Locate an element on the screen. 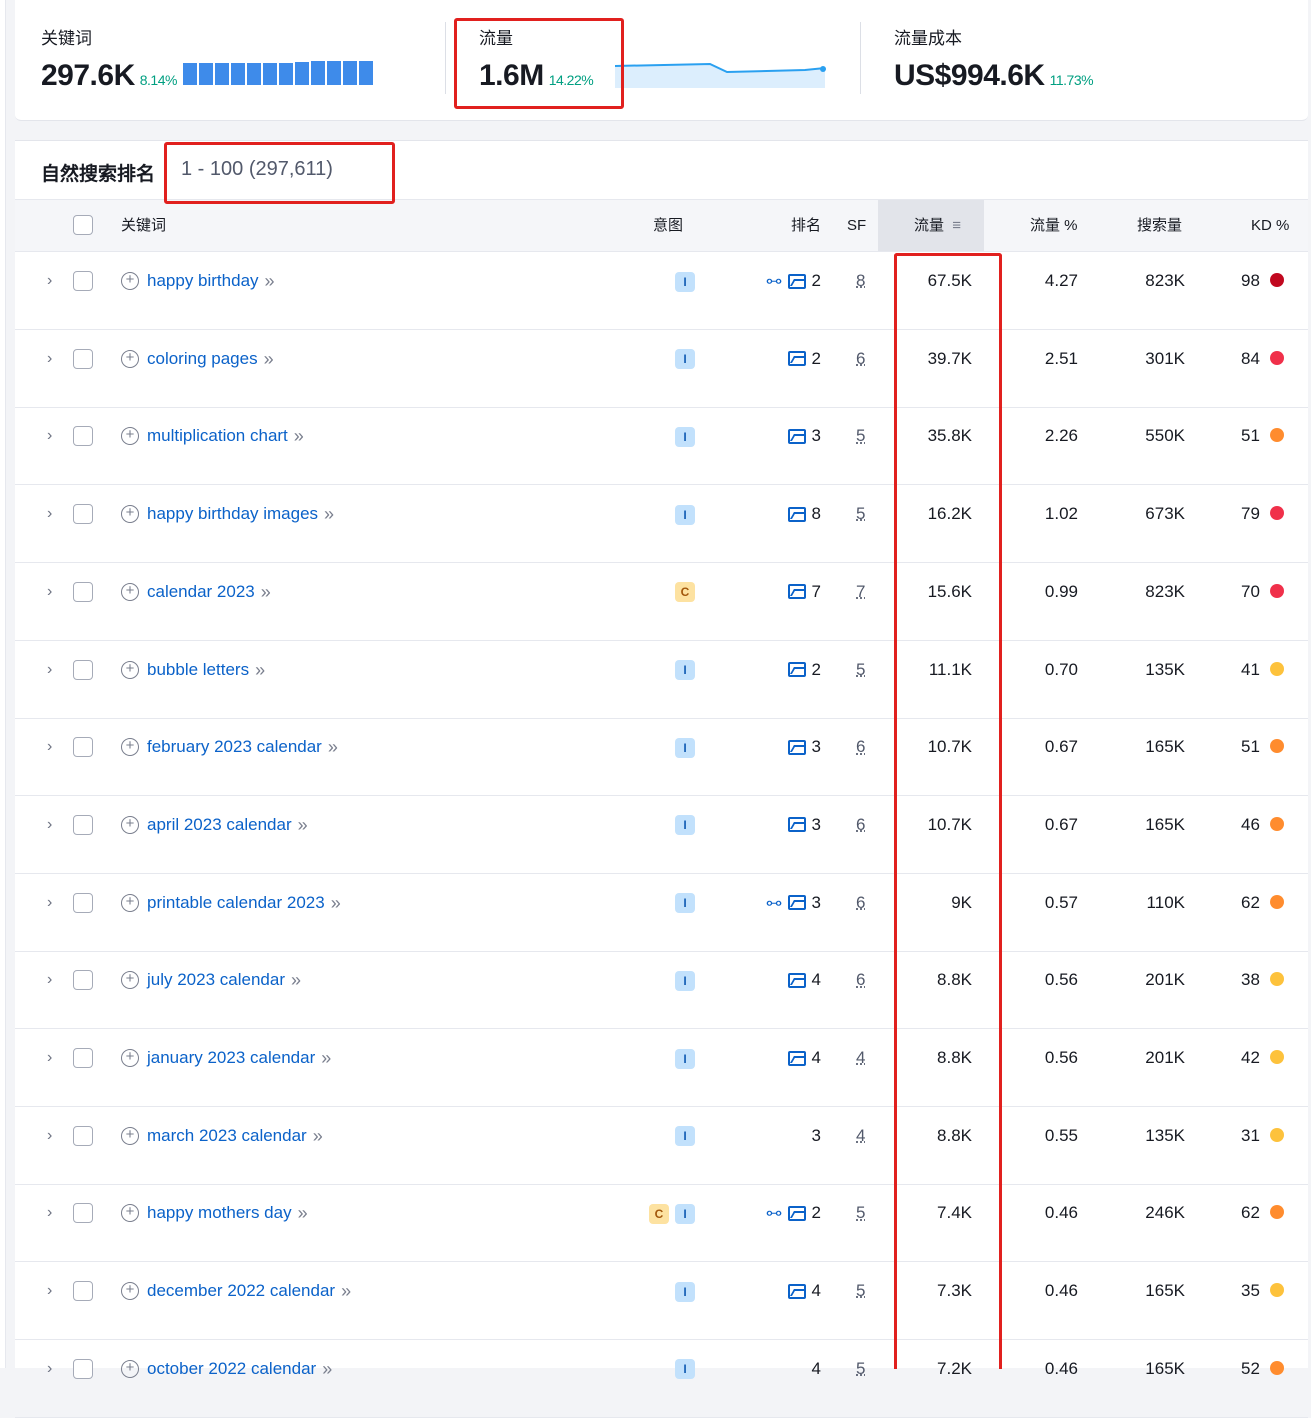 The width and height of the screenshot is (1311, 1418). header-volume: 搜索量 is located at coordinates (1159, 225).